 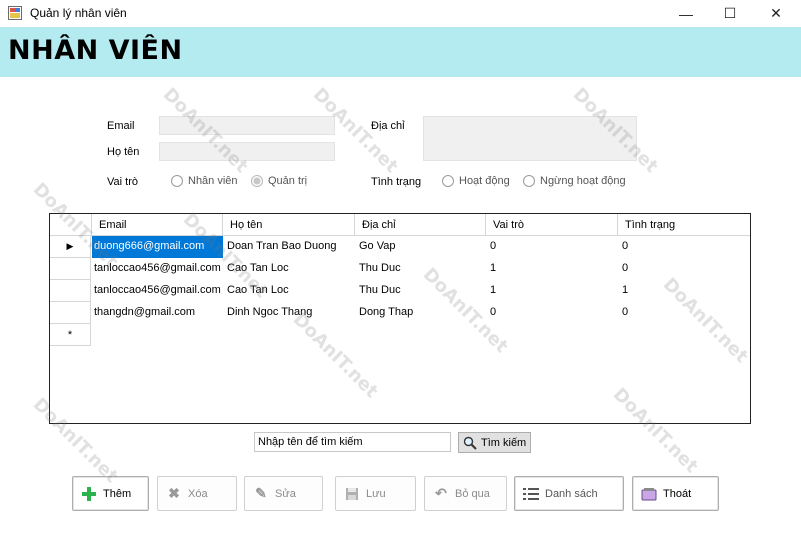 I want to click on table-cell-name: Doan Tran Bao Duong, so click(x=280, y=247).